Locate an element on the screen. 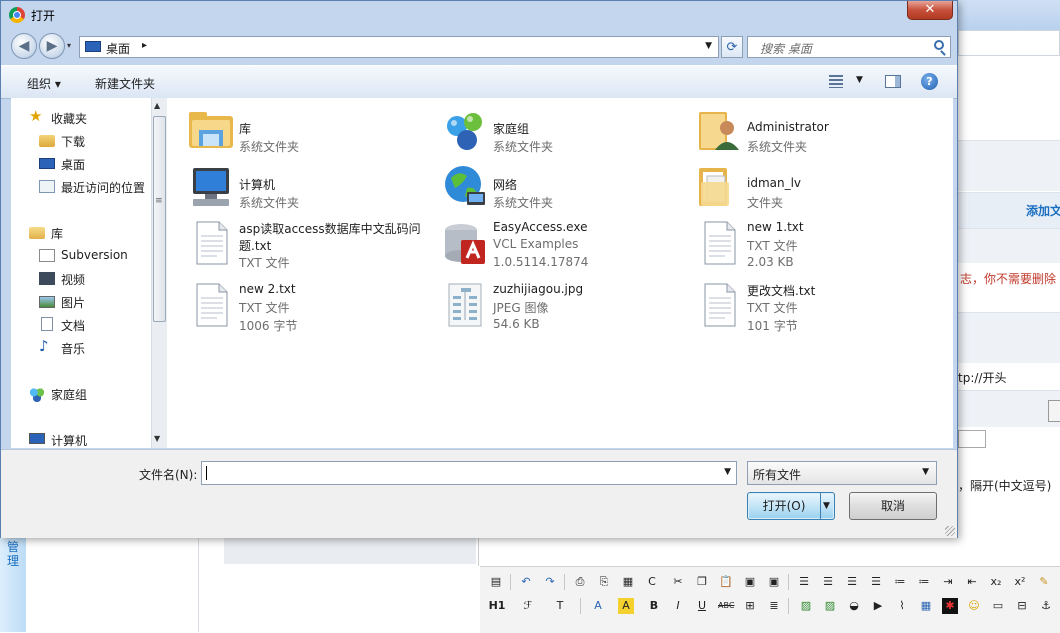  page-row is located at coordinates (1009, 408).